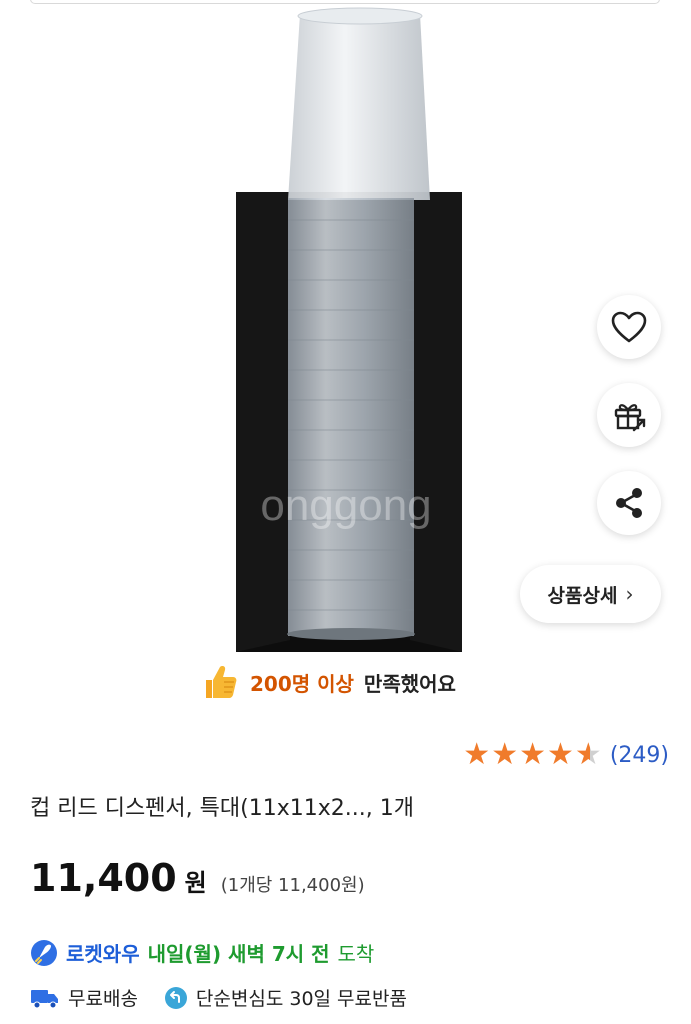 The width and height of the screenshot is (691, 1024). I want to click on gift-button, so click(629, 415).